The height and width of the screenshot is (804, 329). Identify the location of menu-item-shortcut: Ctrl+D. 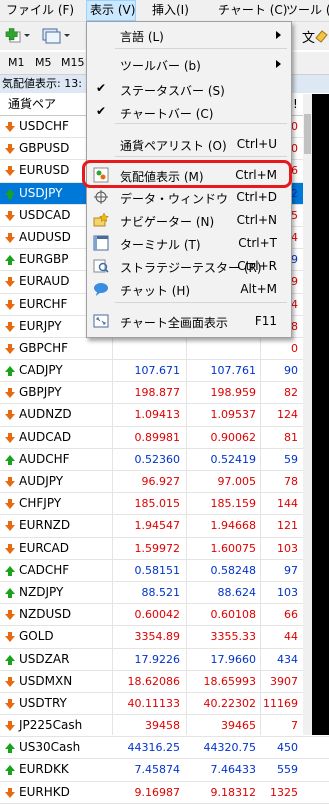
(256, 197).